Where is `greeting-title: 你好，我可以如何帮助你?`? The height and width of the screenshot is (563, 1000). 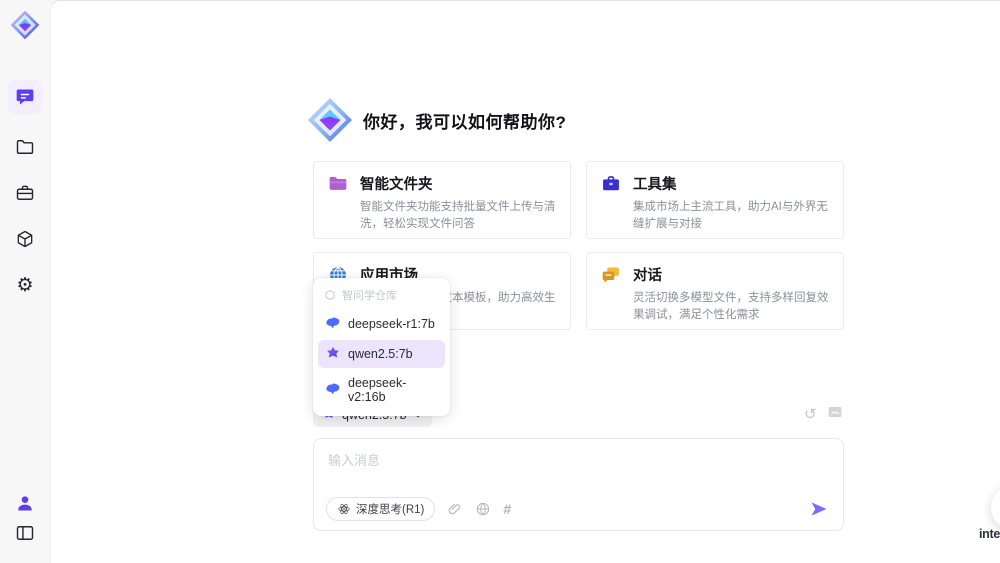
greeting-title: 你好，我可以如何帮助你? is located at coordinates (465, 122).